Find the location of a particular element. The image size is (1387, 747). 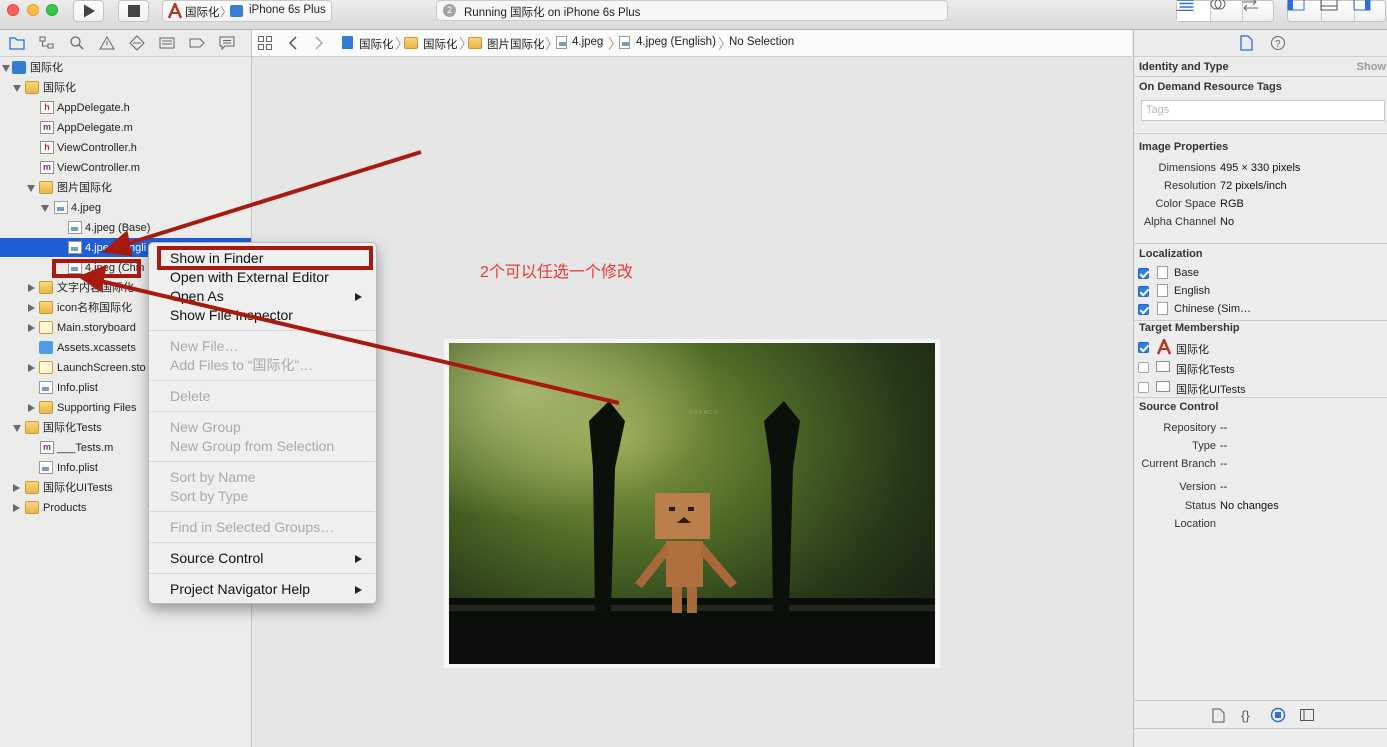

scheme-selector: 国际化 〉 iPhone 6s Plus is located at coordinates (247, 11).